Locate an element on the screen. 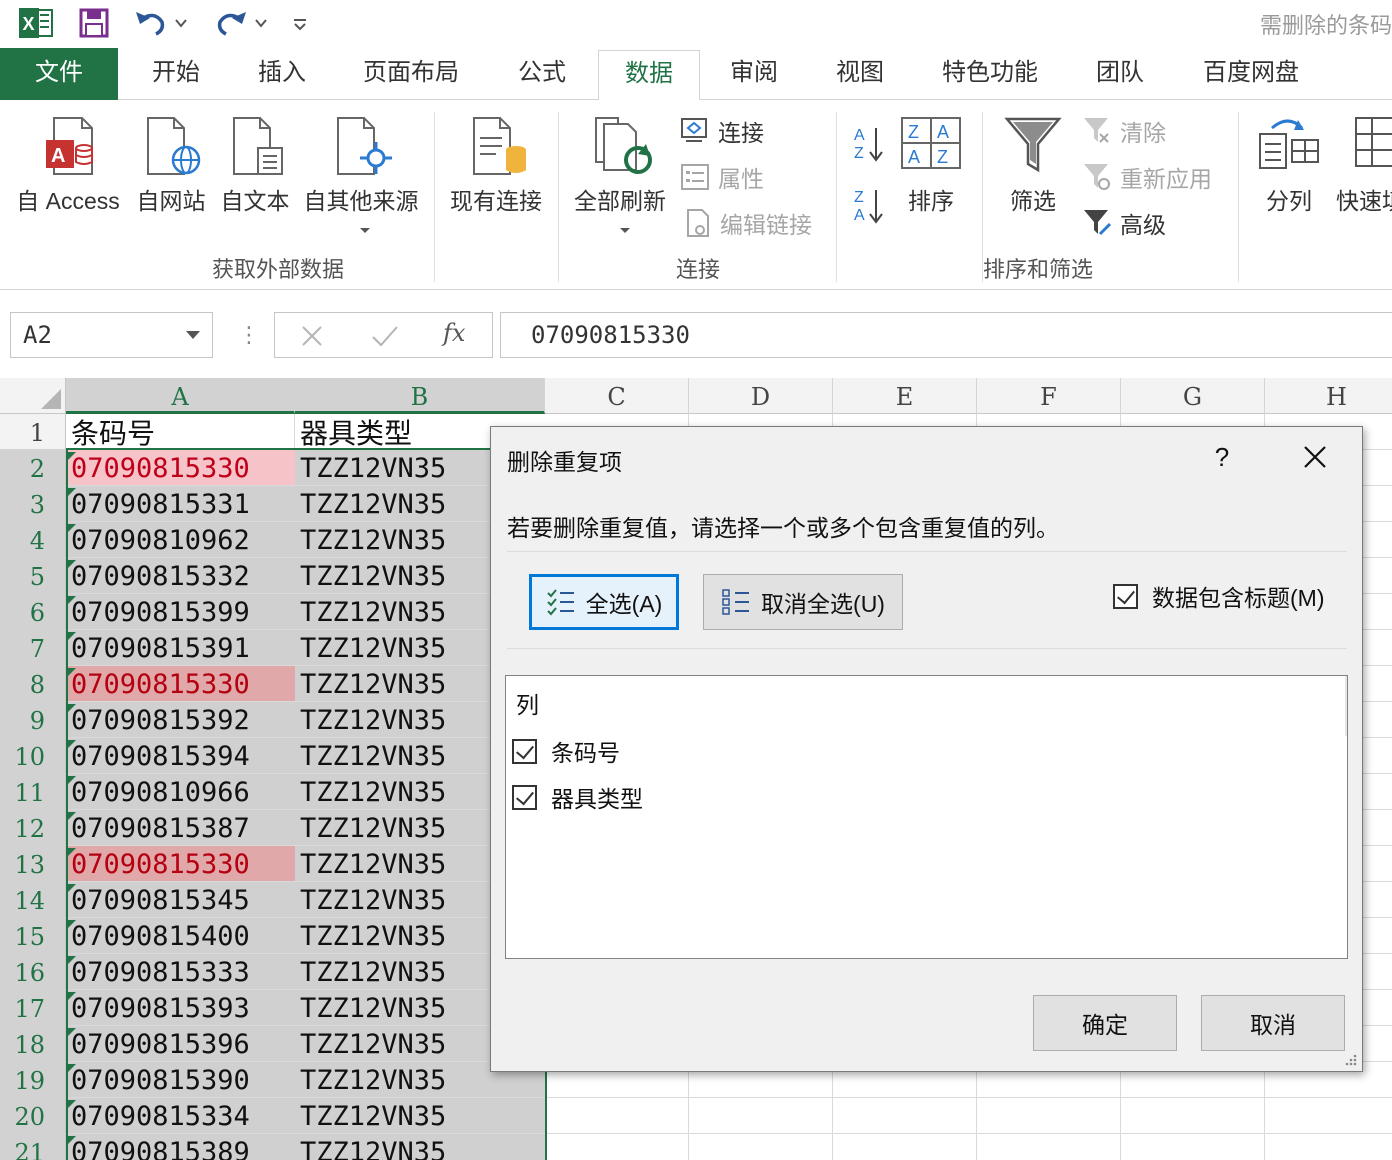 The image size is (1392, 1160). row-header: 10 is located at coordinates (33, 756).